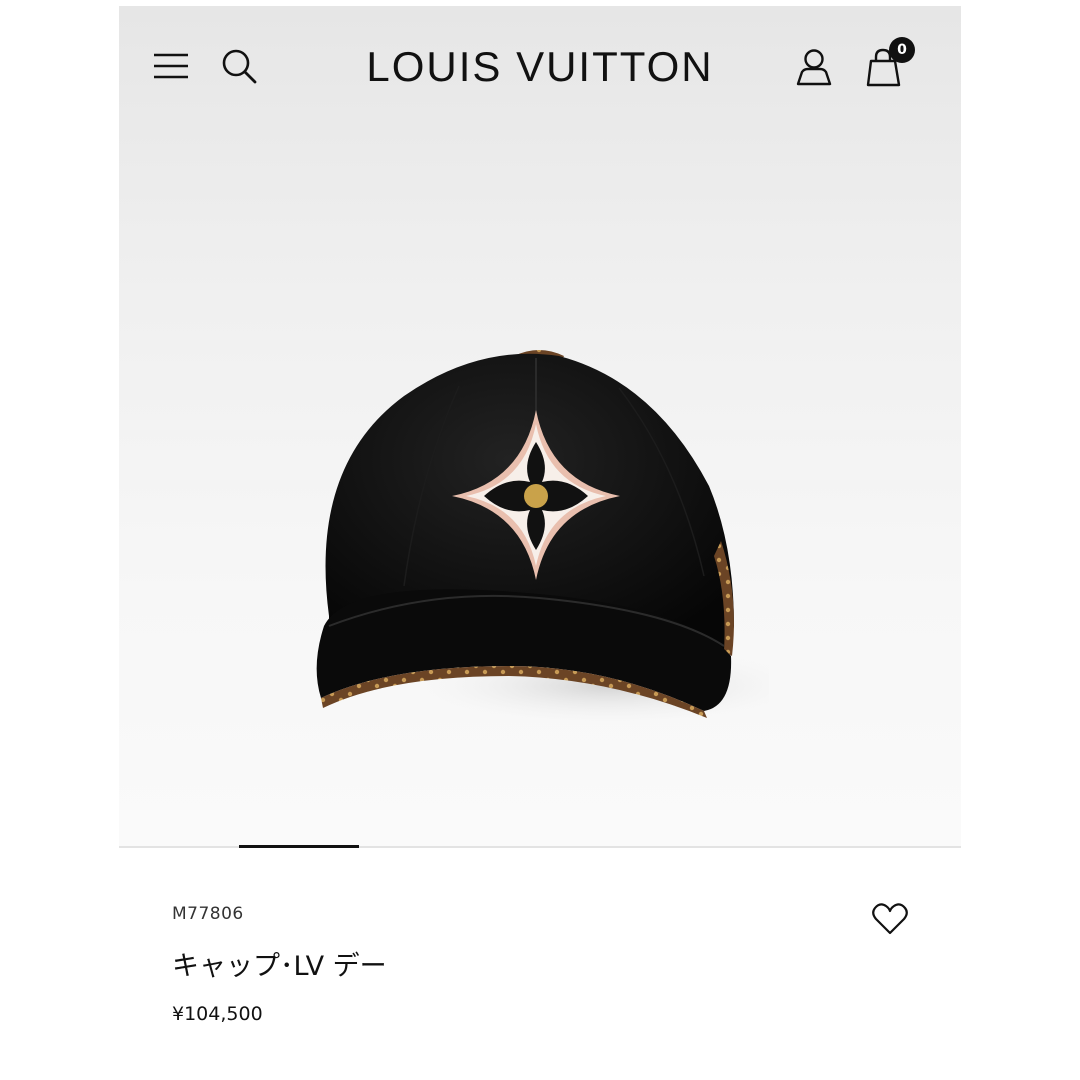  Describe the element at coordinates (279, 966) in the screenshot. I see `product-name: キャップ･LV デー` at that location.